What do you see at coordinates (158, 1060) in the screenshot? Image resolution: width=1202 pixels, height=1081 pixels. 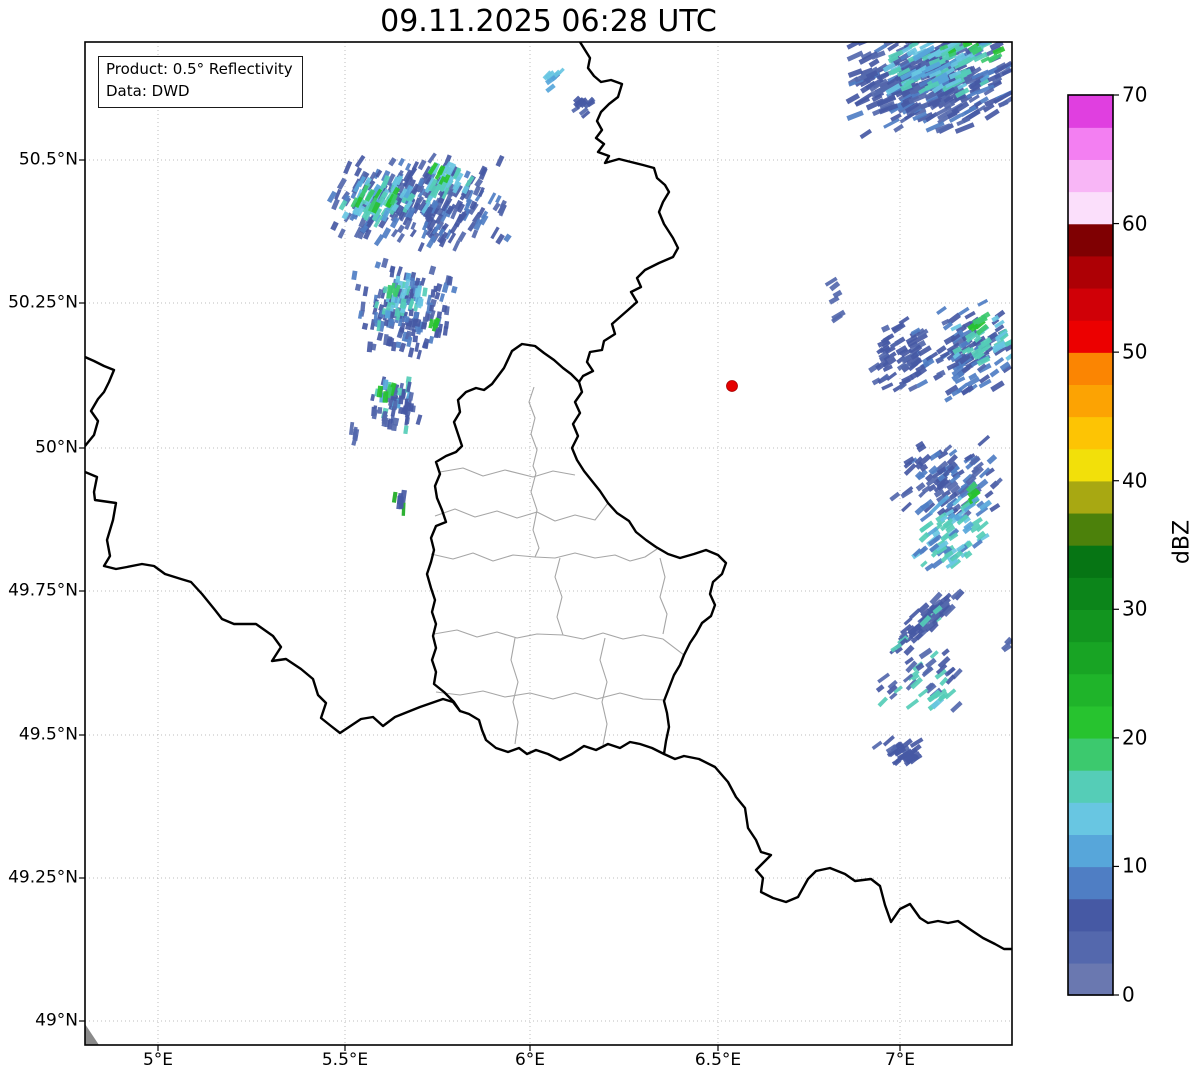 I see `x-tick-label: 5°E` at bounding box center [158, 1060].